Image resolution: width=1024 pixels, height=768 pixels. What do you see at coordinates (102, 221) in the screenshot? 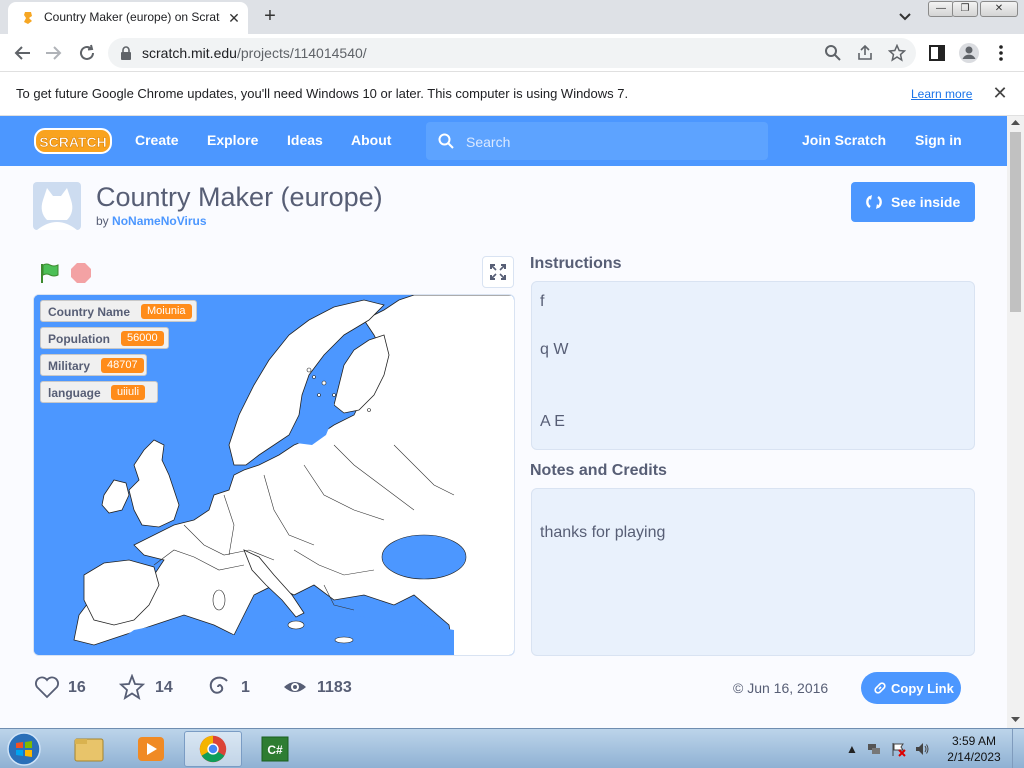
I see `by-label: by` at bounding box center [102, 221].